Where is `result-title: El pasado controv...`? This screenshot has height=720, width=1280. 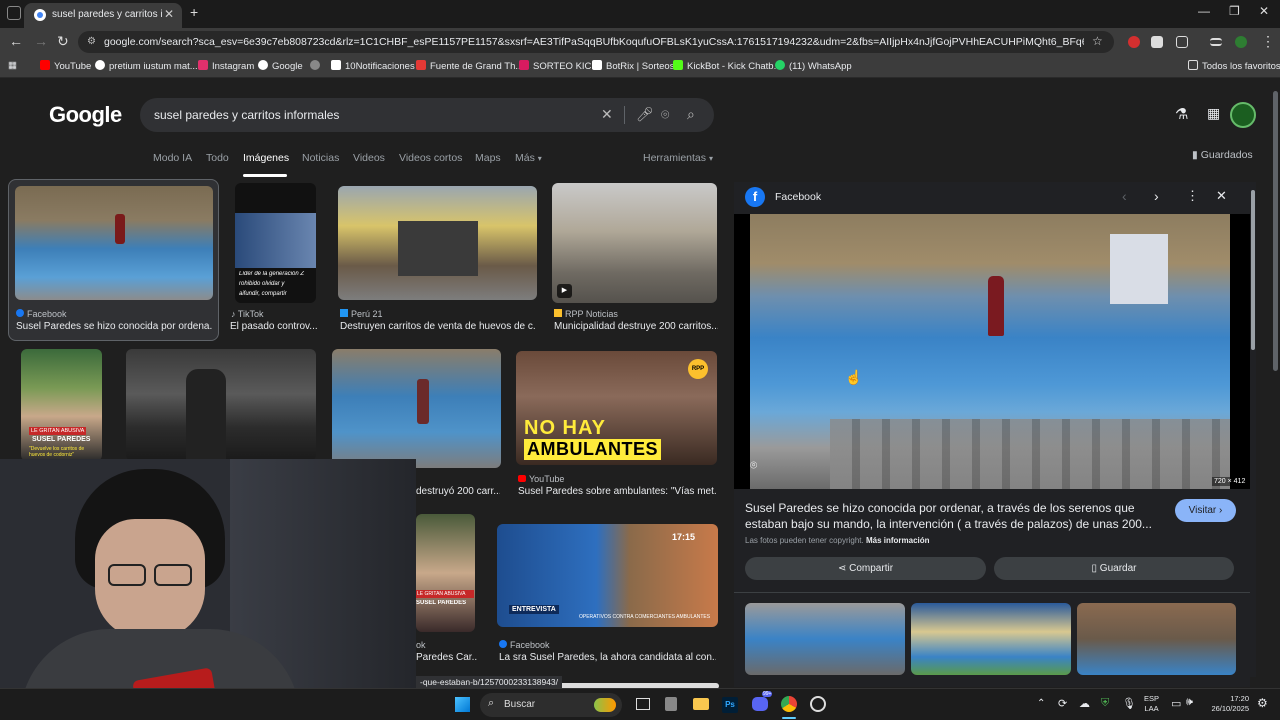 result-title: El pasado controv... is located at coordinates (275, 326).